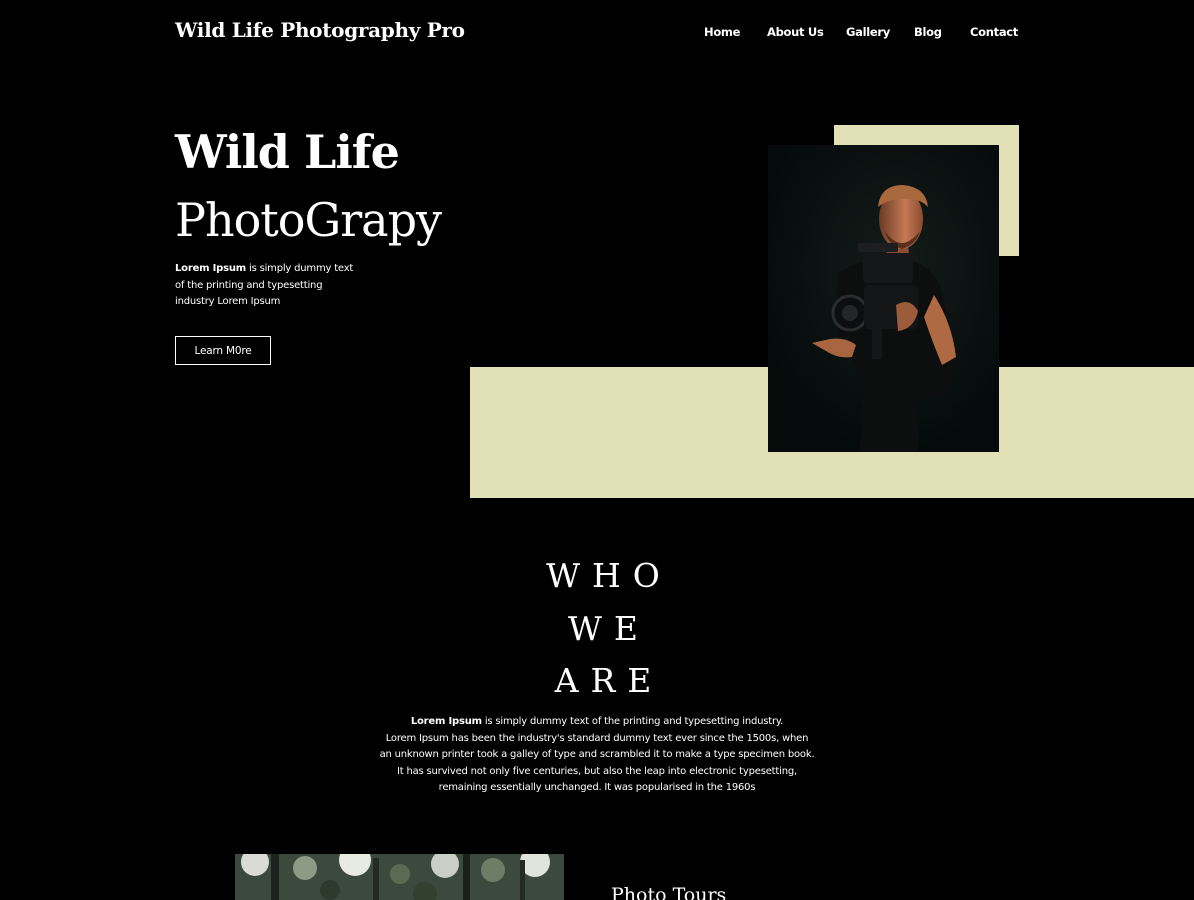 The width and height of the screenshot is (1194, 900). What do you see at coordinates (795, 32) in the screenshot?
I see `nav-about-us: About Us` at bounding box center [795, 32].